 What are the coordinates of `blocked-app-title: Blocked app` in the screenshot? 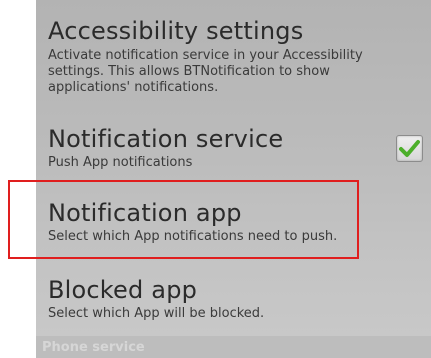 It's located at (123, 290).